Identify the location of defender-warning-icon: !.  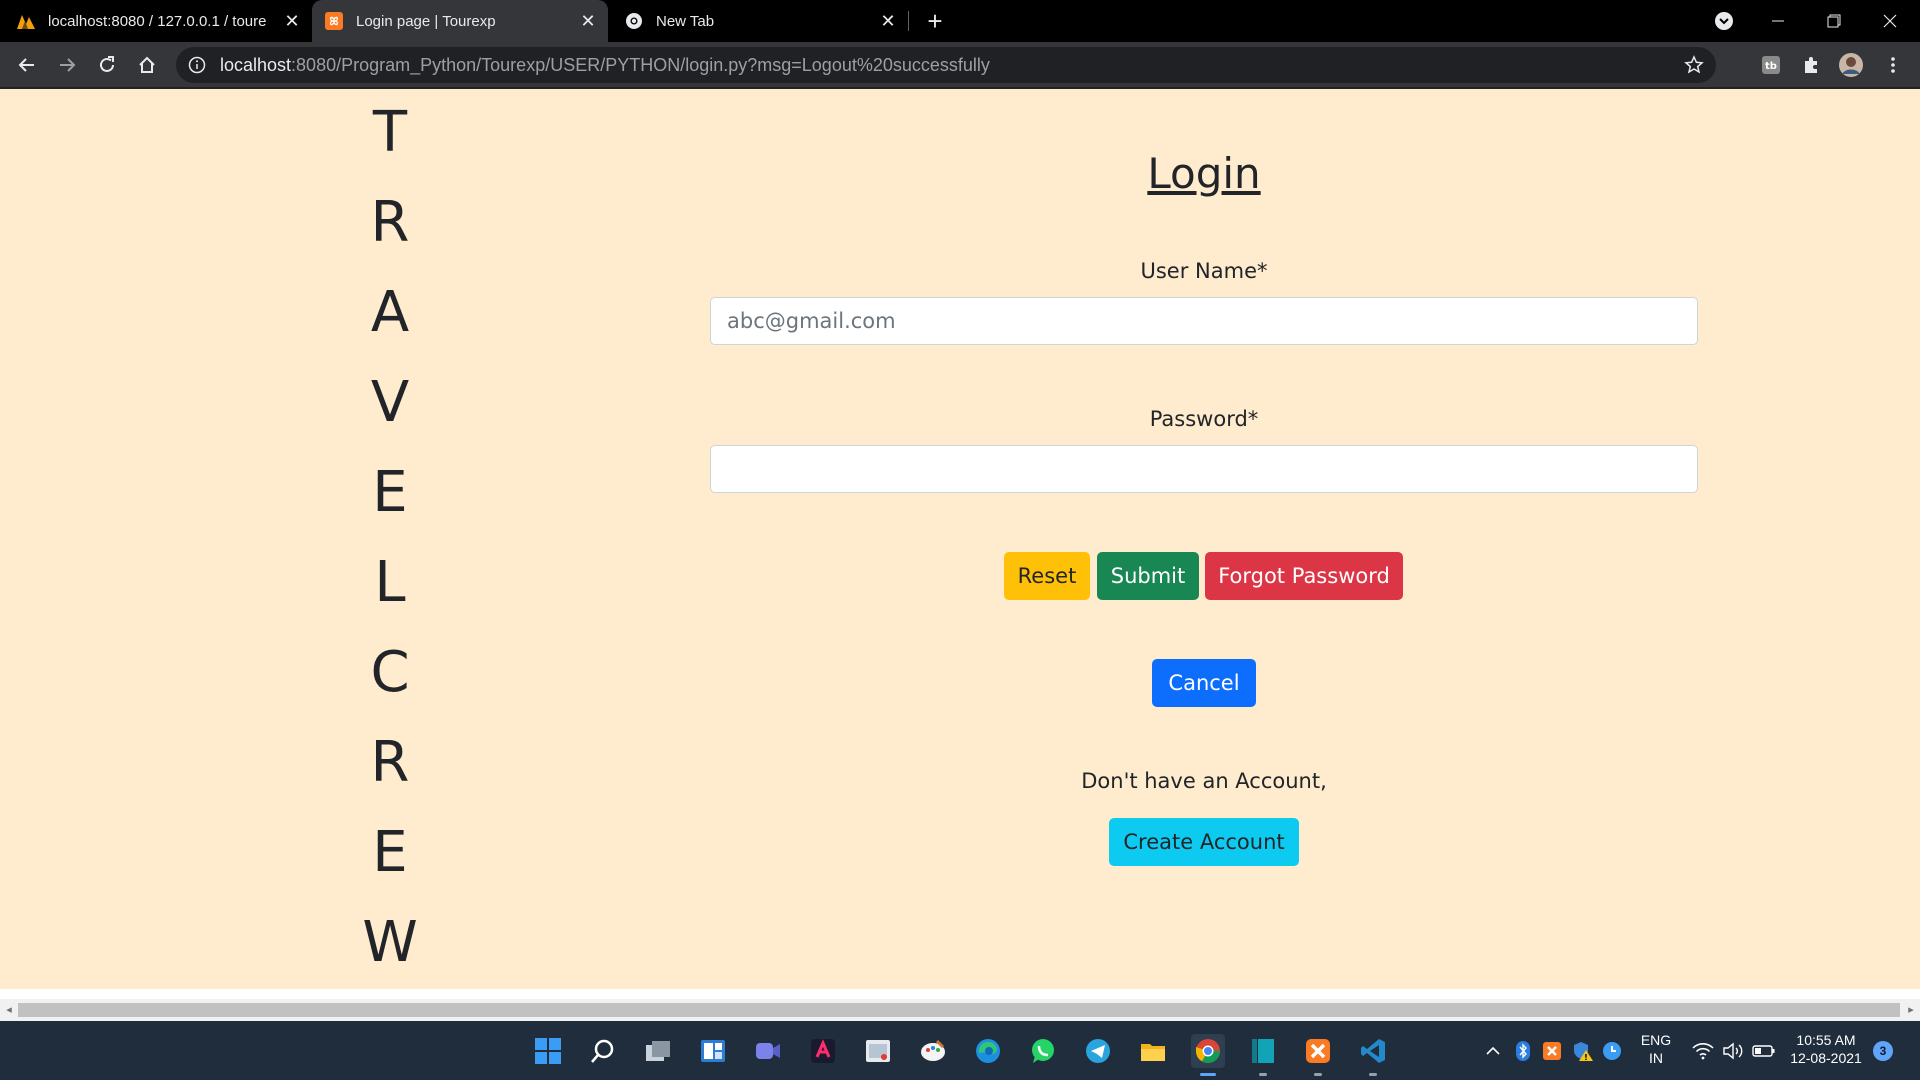
(1583, 1050).